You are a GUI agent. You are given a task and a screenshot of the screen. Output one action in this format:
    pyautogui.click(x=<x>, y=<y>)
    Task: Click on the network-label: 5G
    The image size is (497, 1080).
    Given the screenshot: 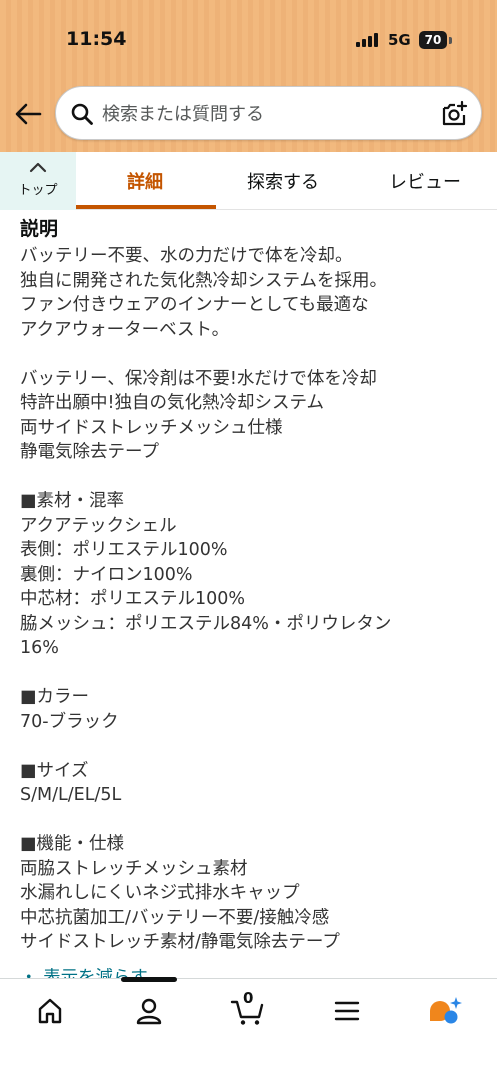 What is the action you would take?
    pyautogui.click(x=399, y=40)
    